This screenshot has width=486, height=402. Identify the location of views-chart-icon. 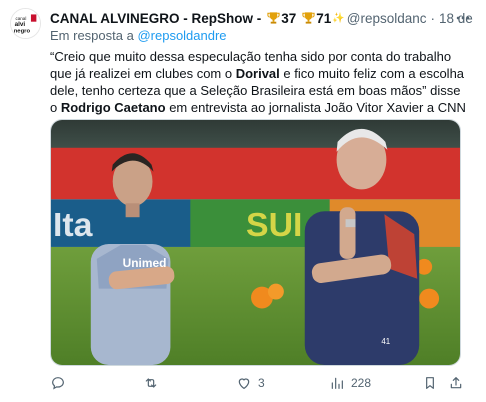
(337, 383).